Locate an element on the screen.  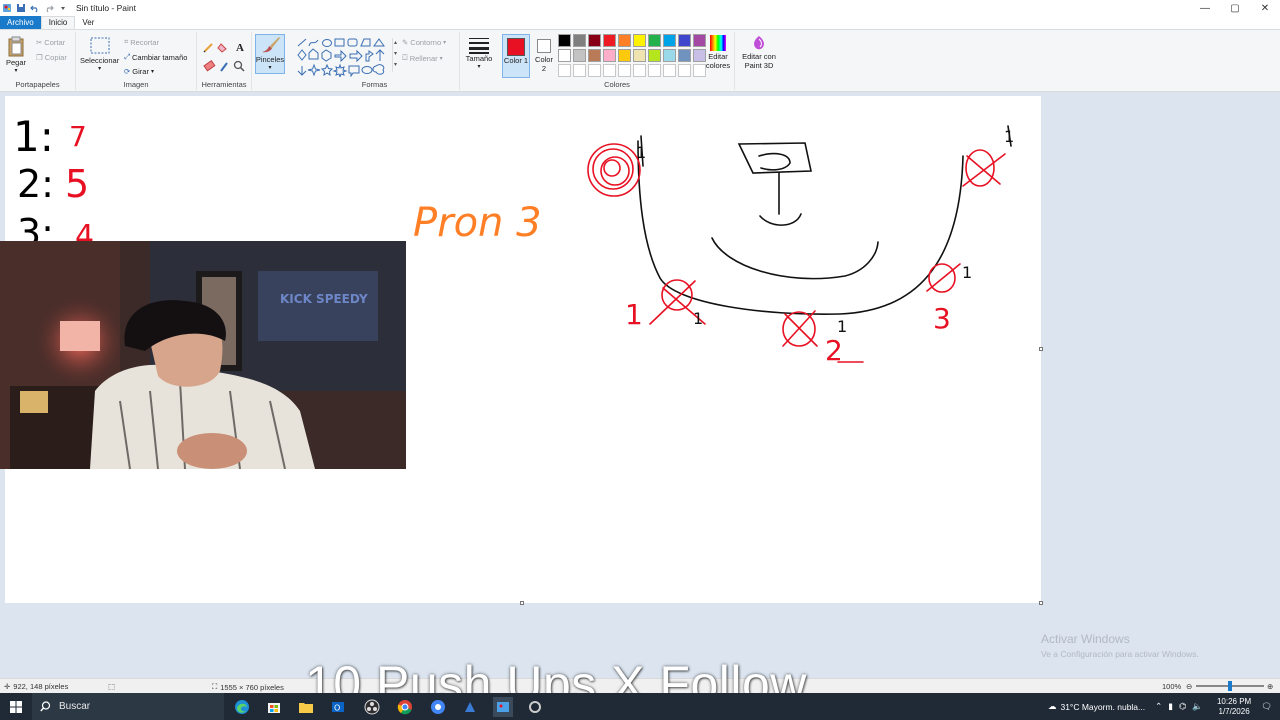
color-palette is located at coordinates (632, 55).